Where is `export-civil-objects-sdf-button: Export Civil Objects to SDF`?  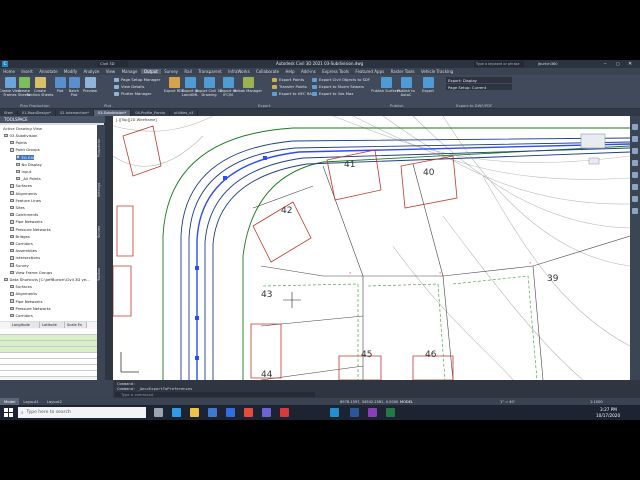 export-civil-objects-sdf-button: Export Civil Objects to SDF is located at coordinates (341, 79).